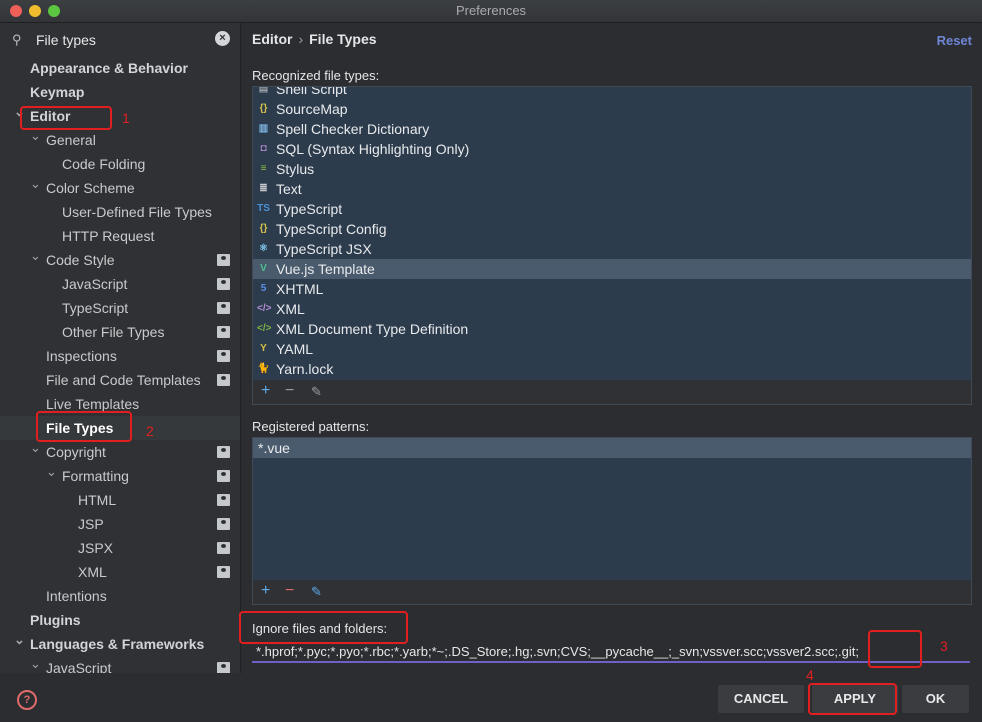 This screenshot has height=722, width=982. What do you see at coordinates (120, 452) in the screenshot?
I see `tree-item: ⌄ Copyright` at bounding box center [120, 452].